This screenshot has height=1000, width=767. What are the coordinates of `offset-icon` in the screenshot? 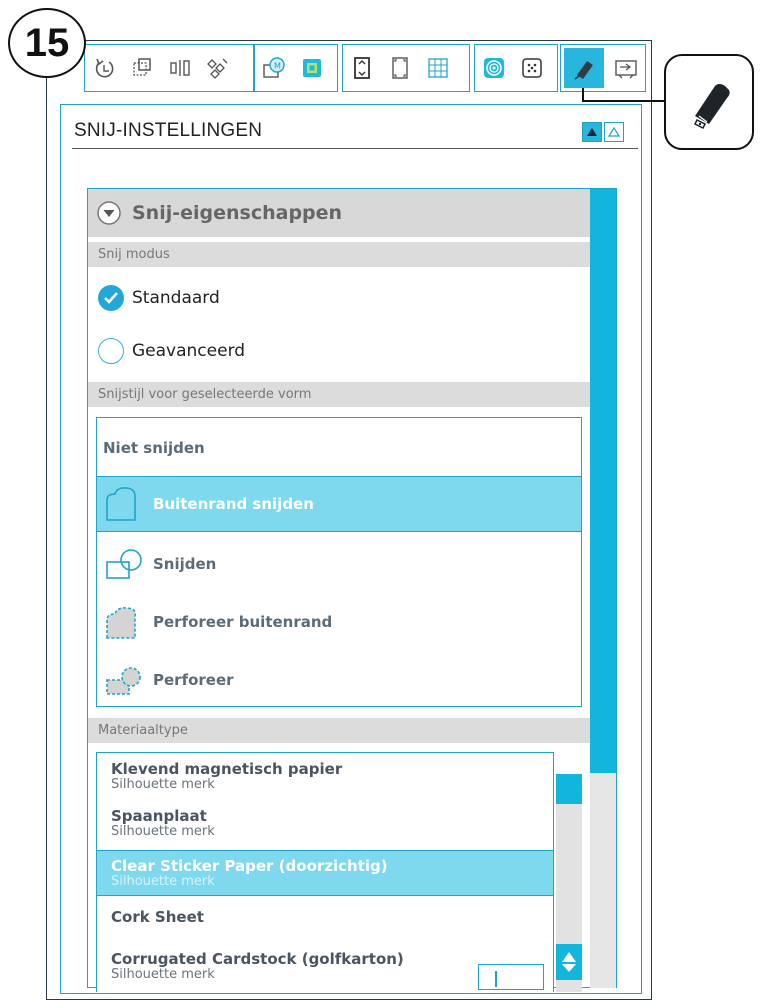 It's located at (312, 68).